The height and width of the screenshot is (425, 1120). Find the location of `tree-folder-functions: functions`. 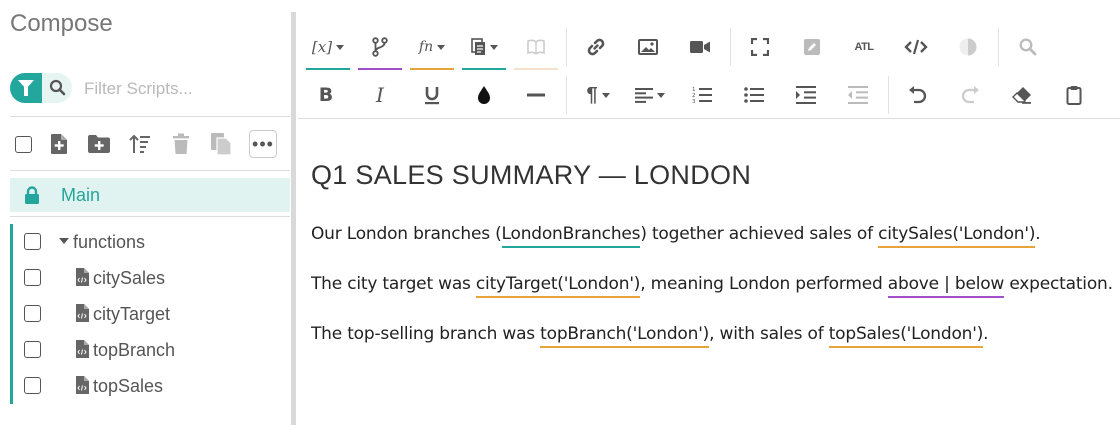

tree-folder-functions: functions is located at coordinates (151, 242).